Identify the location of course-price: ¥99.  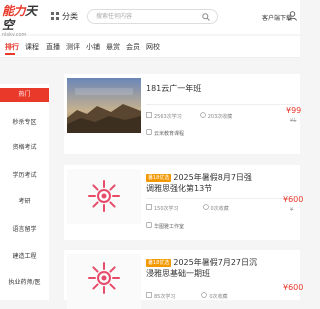
(294, 110).